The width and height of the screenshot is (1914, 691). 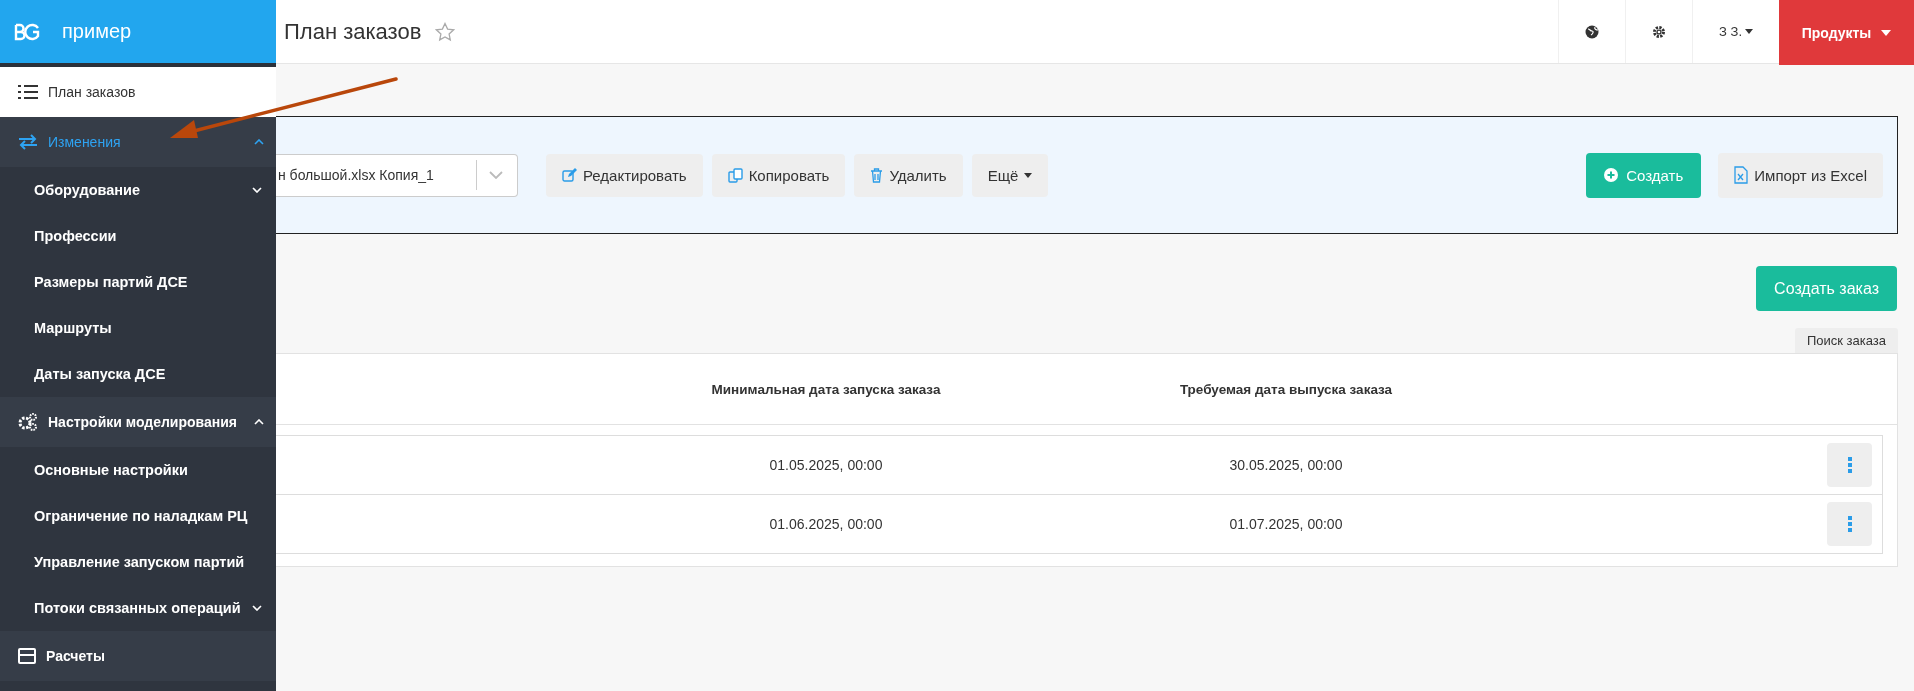 I want to click on sidebar-subitem: Оборудование, so click(x=138, y=190).